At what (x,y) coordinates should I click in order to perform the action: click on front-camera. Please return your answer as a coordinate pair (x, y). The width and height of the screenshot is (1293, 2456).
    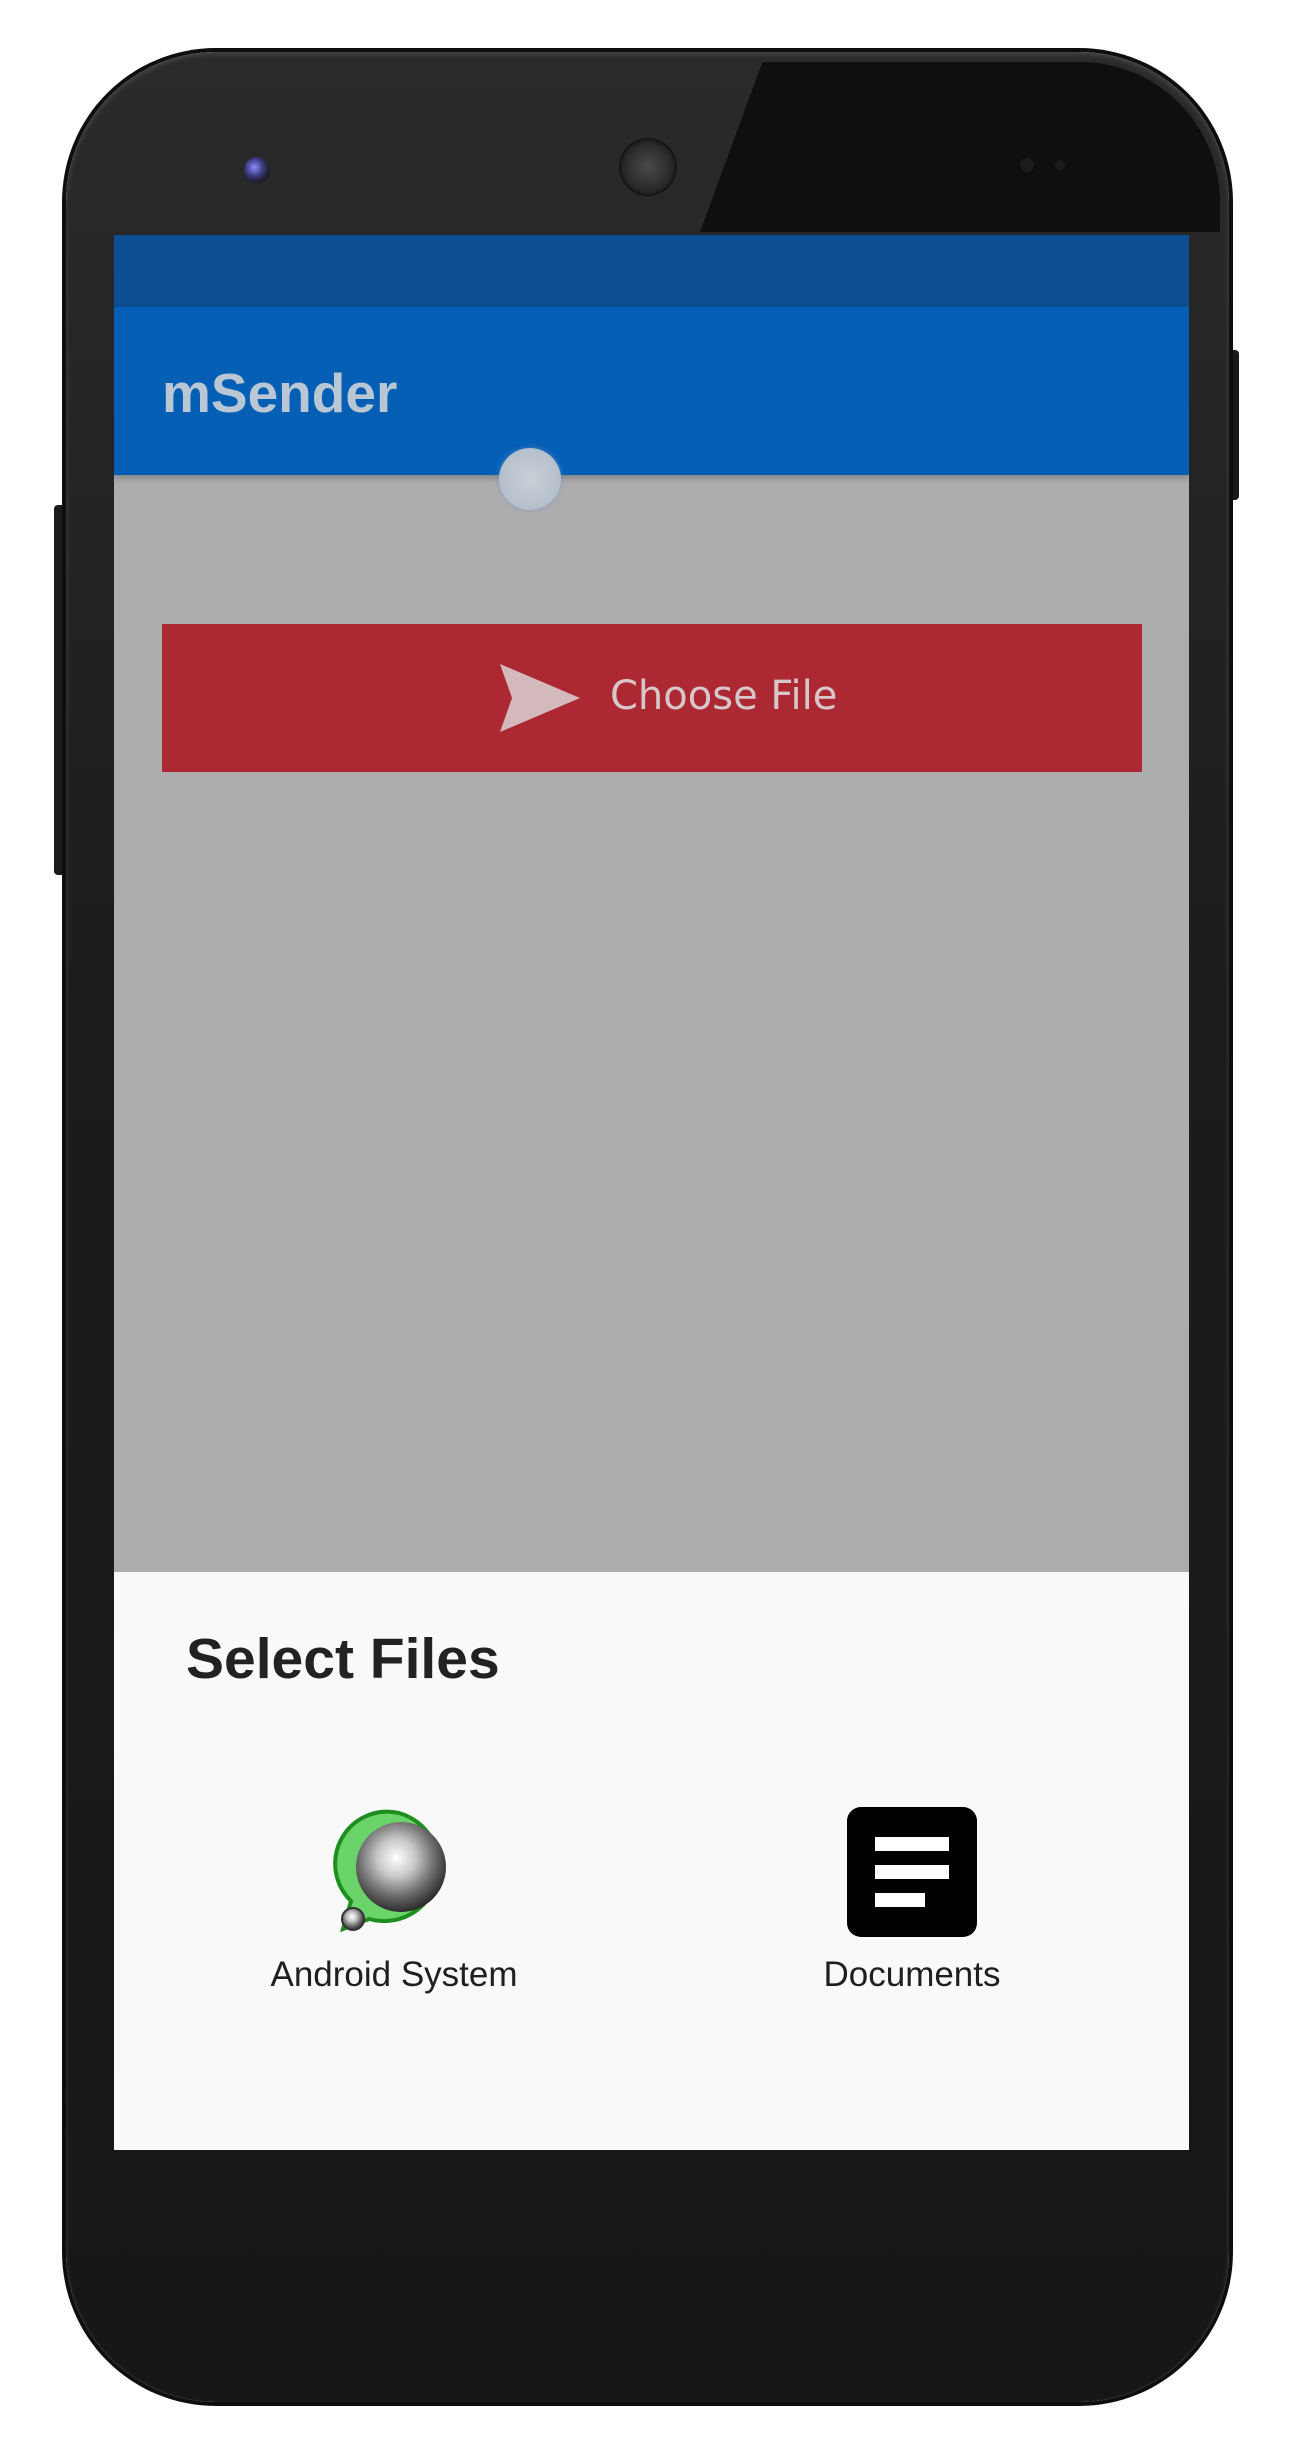
    Looking at the image, I should click on (257, 170).